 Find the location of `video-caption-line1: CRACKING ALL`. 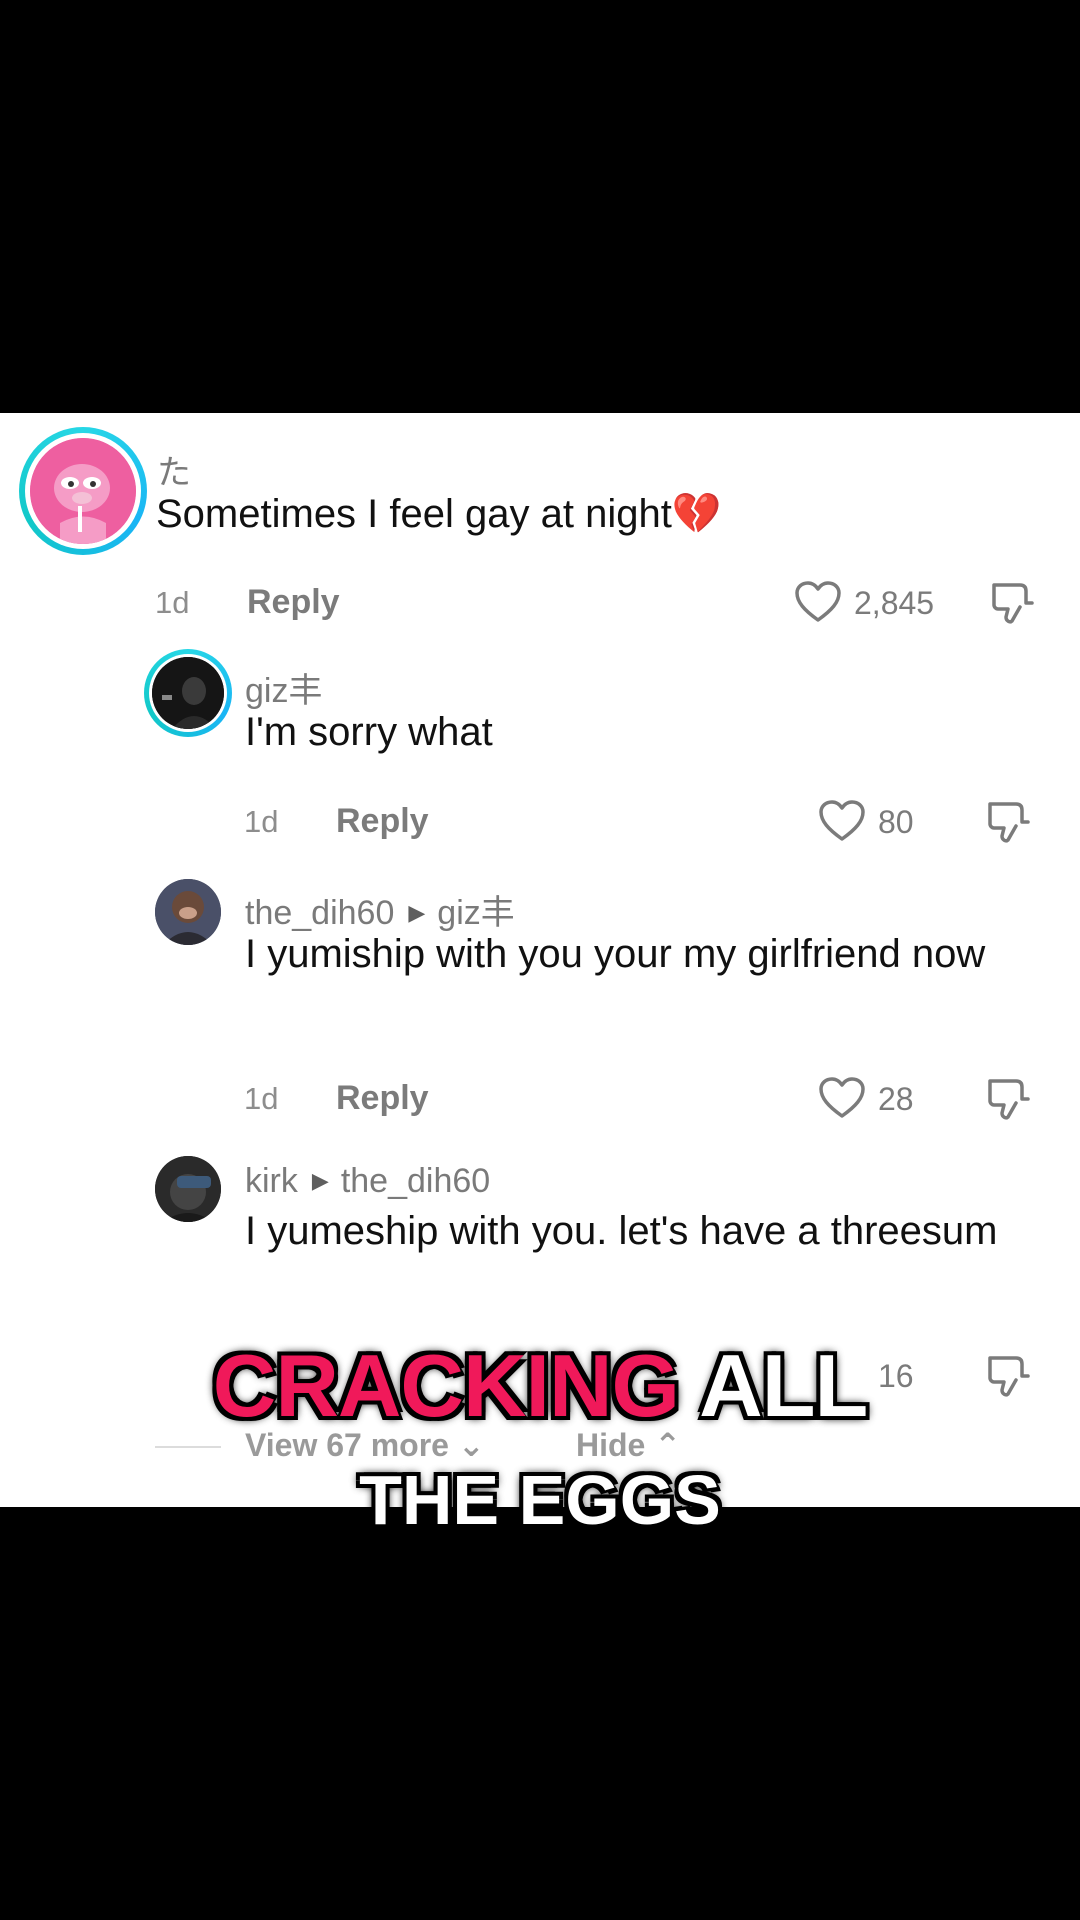

video-caption-line1: CRACKING ALL is located at coordinates (540, 1386).